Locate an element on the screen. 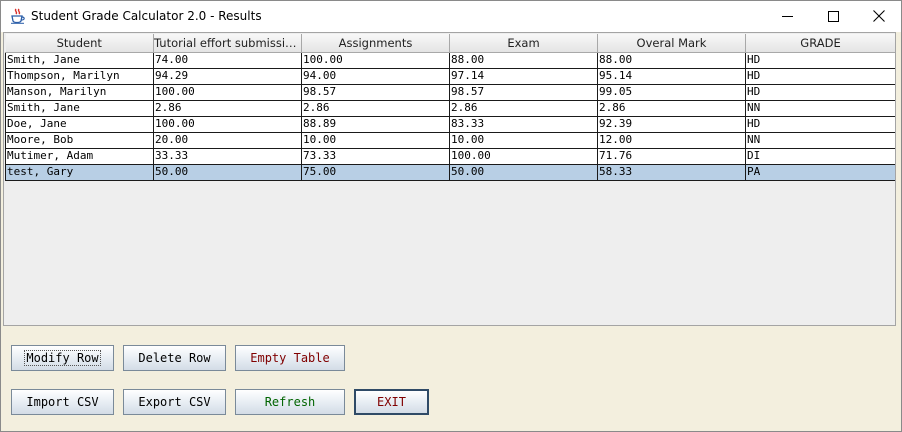 Image resolution: width=902 pixels, height=432 pixels. cell-exam: 83.33 is located at coordinates (523, 124).